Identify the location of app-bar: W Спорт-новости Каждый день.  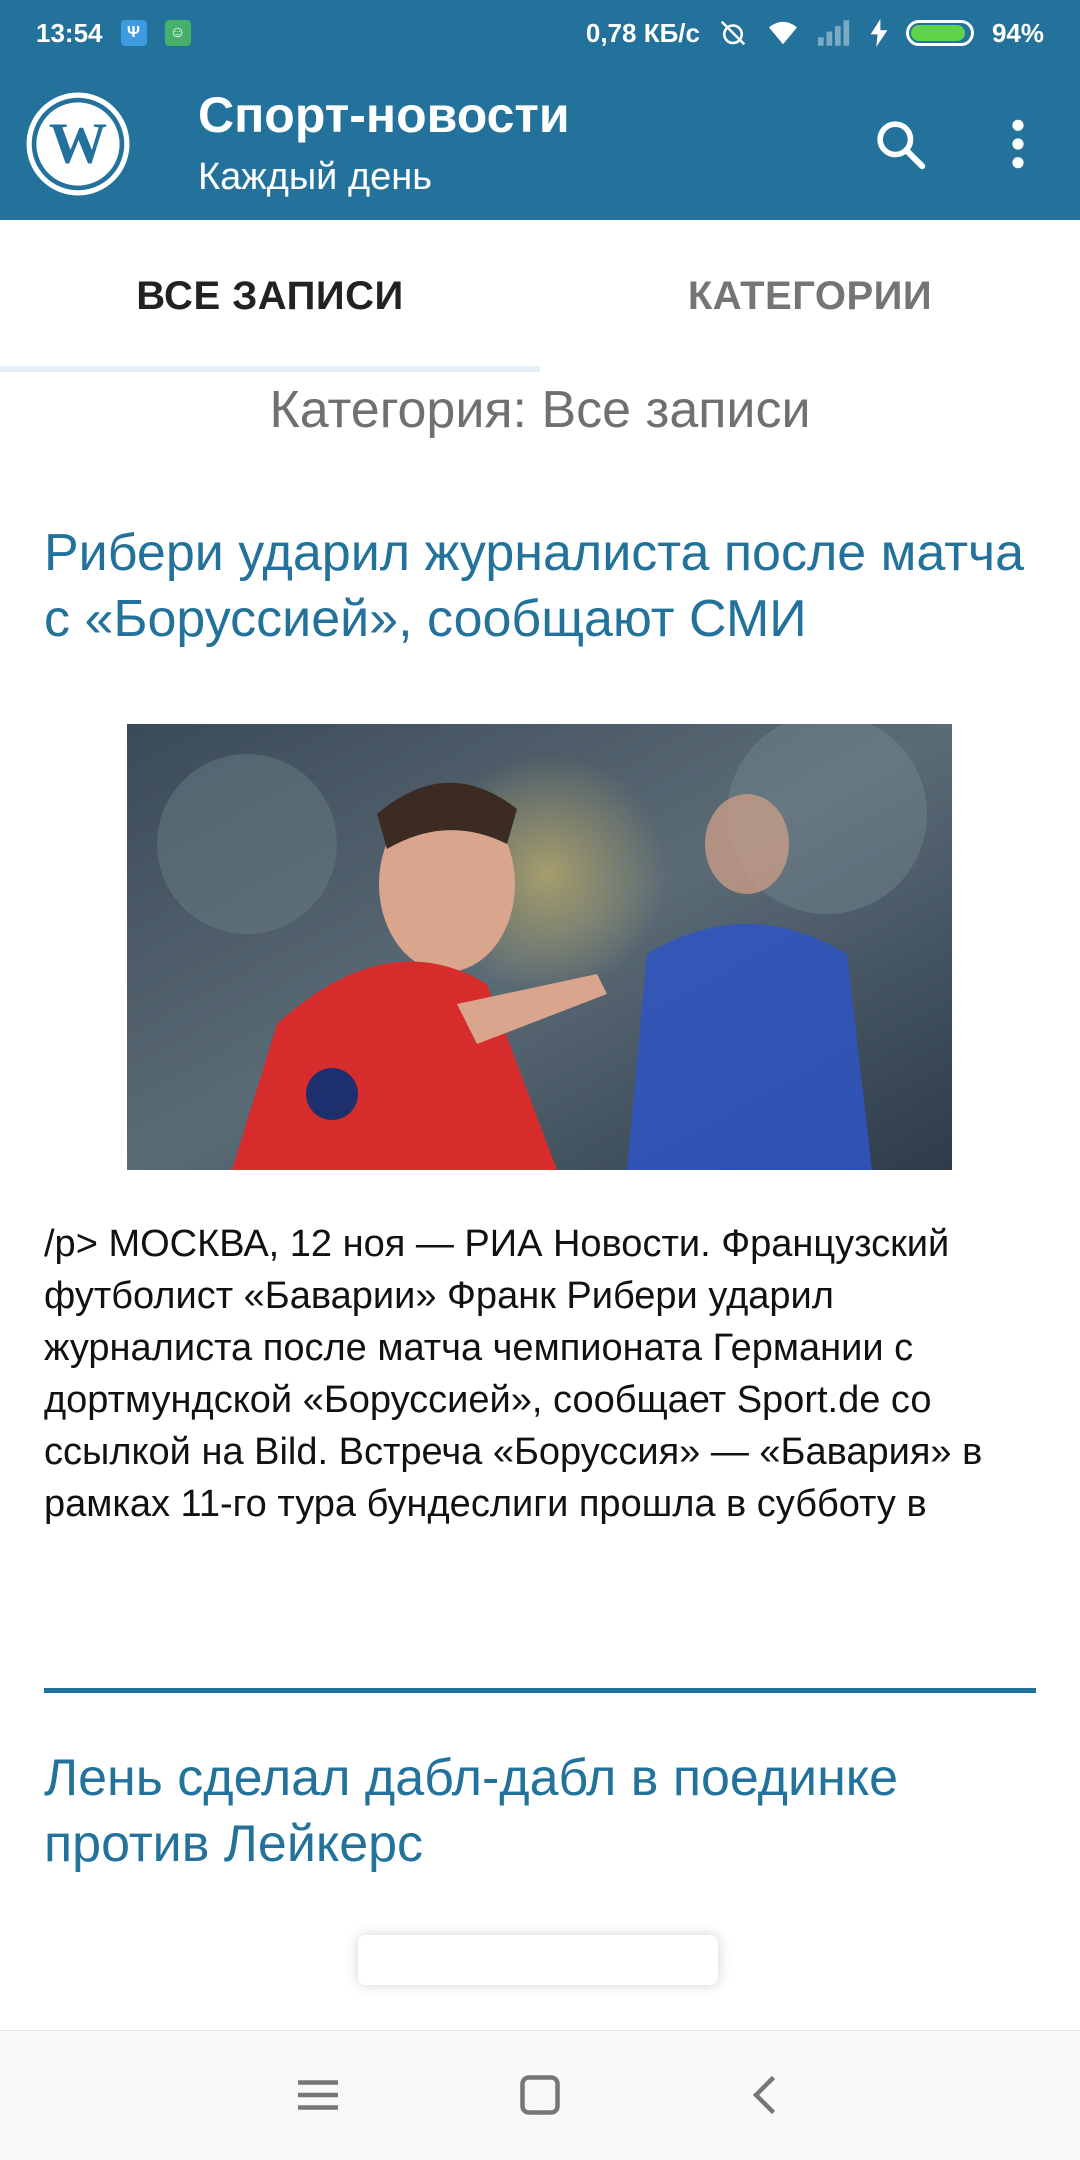
(540, 143).